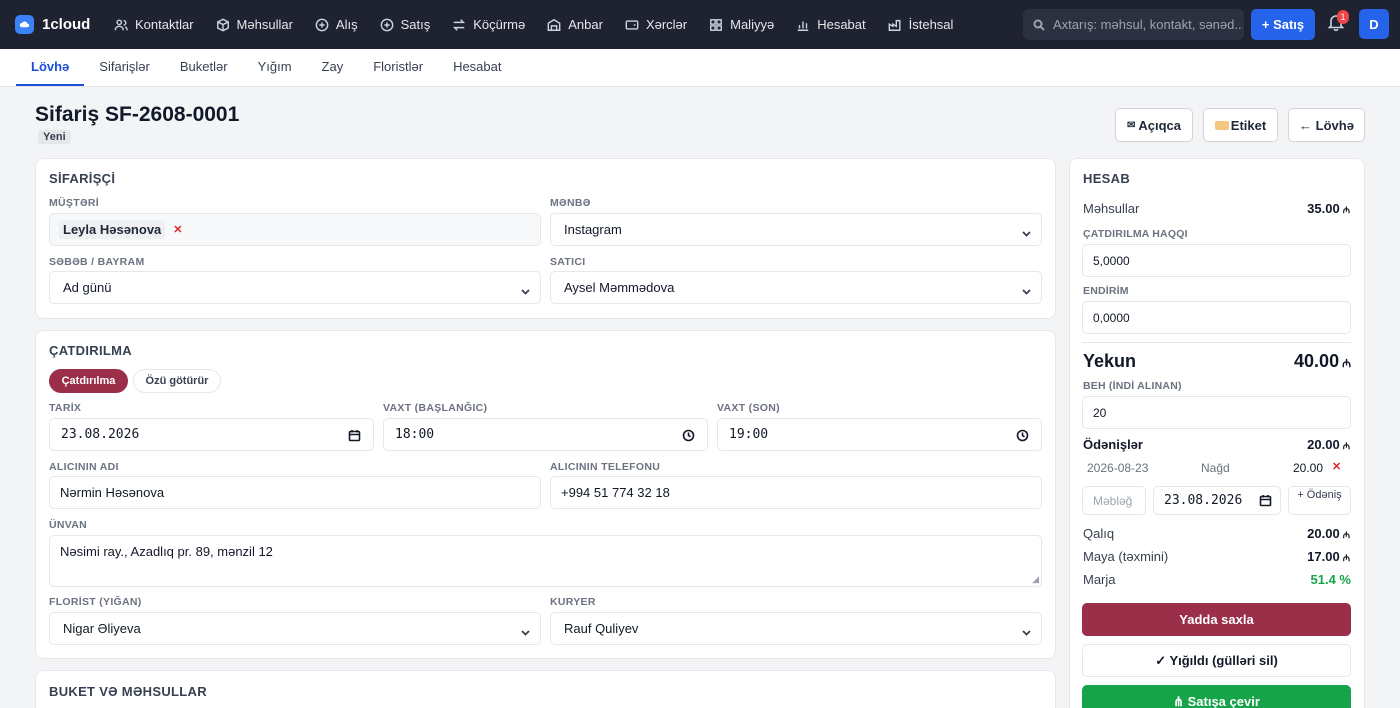 The image size is (1400, 708). Describe the element at coordinates (137, 114) in the screenshot. I see `page-title: Sifariş SF-2608-0001` at that location.